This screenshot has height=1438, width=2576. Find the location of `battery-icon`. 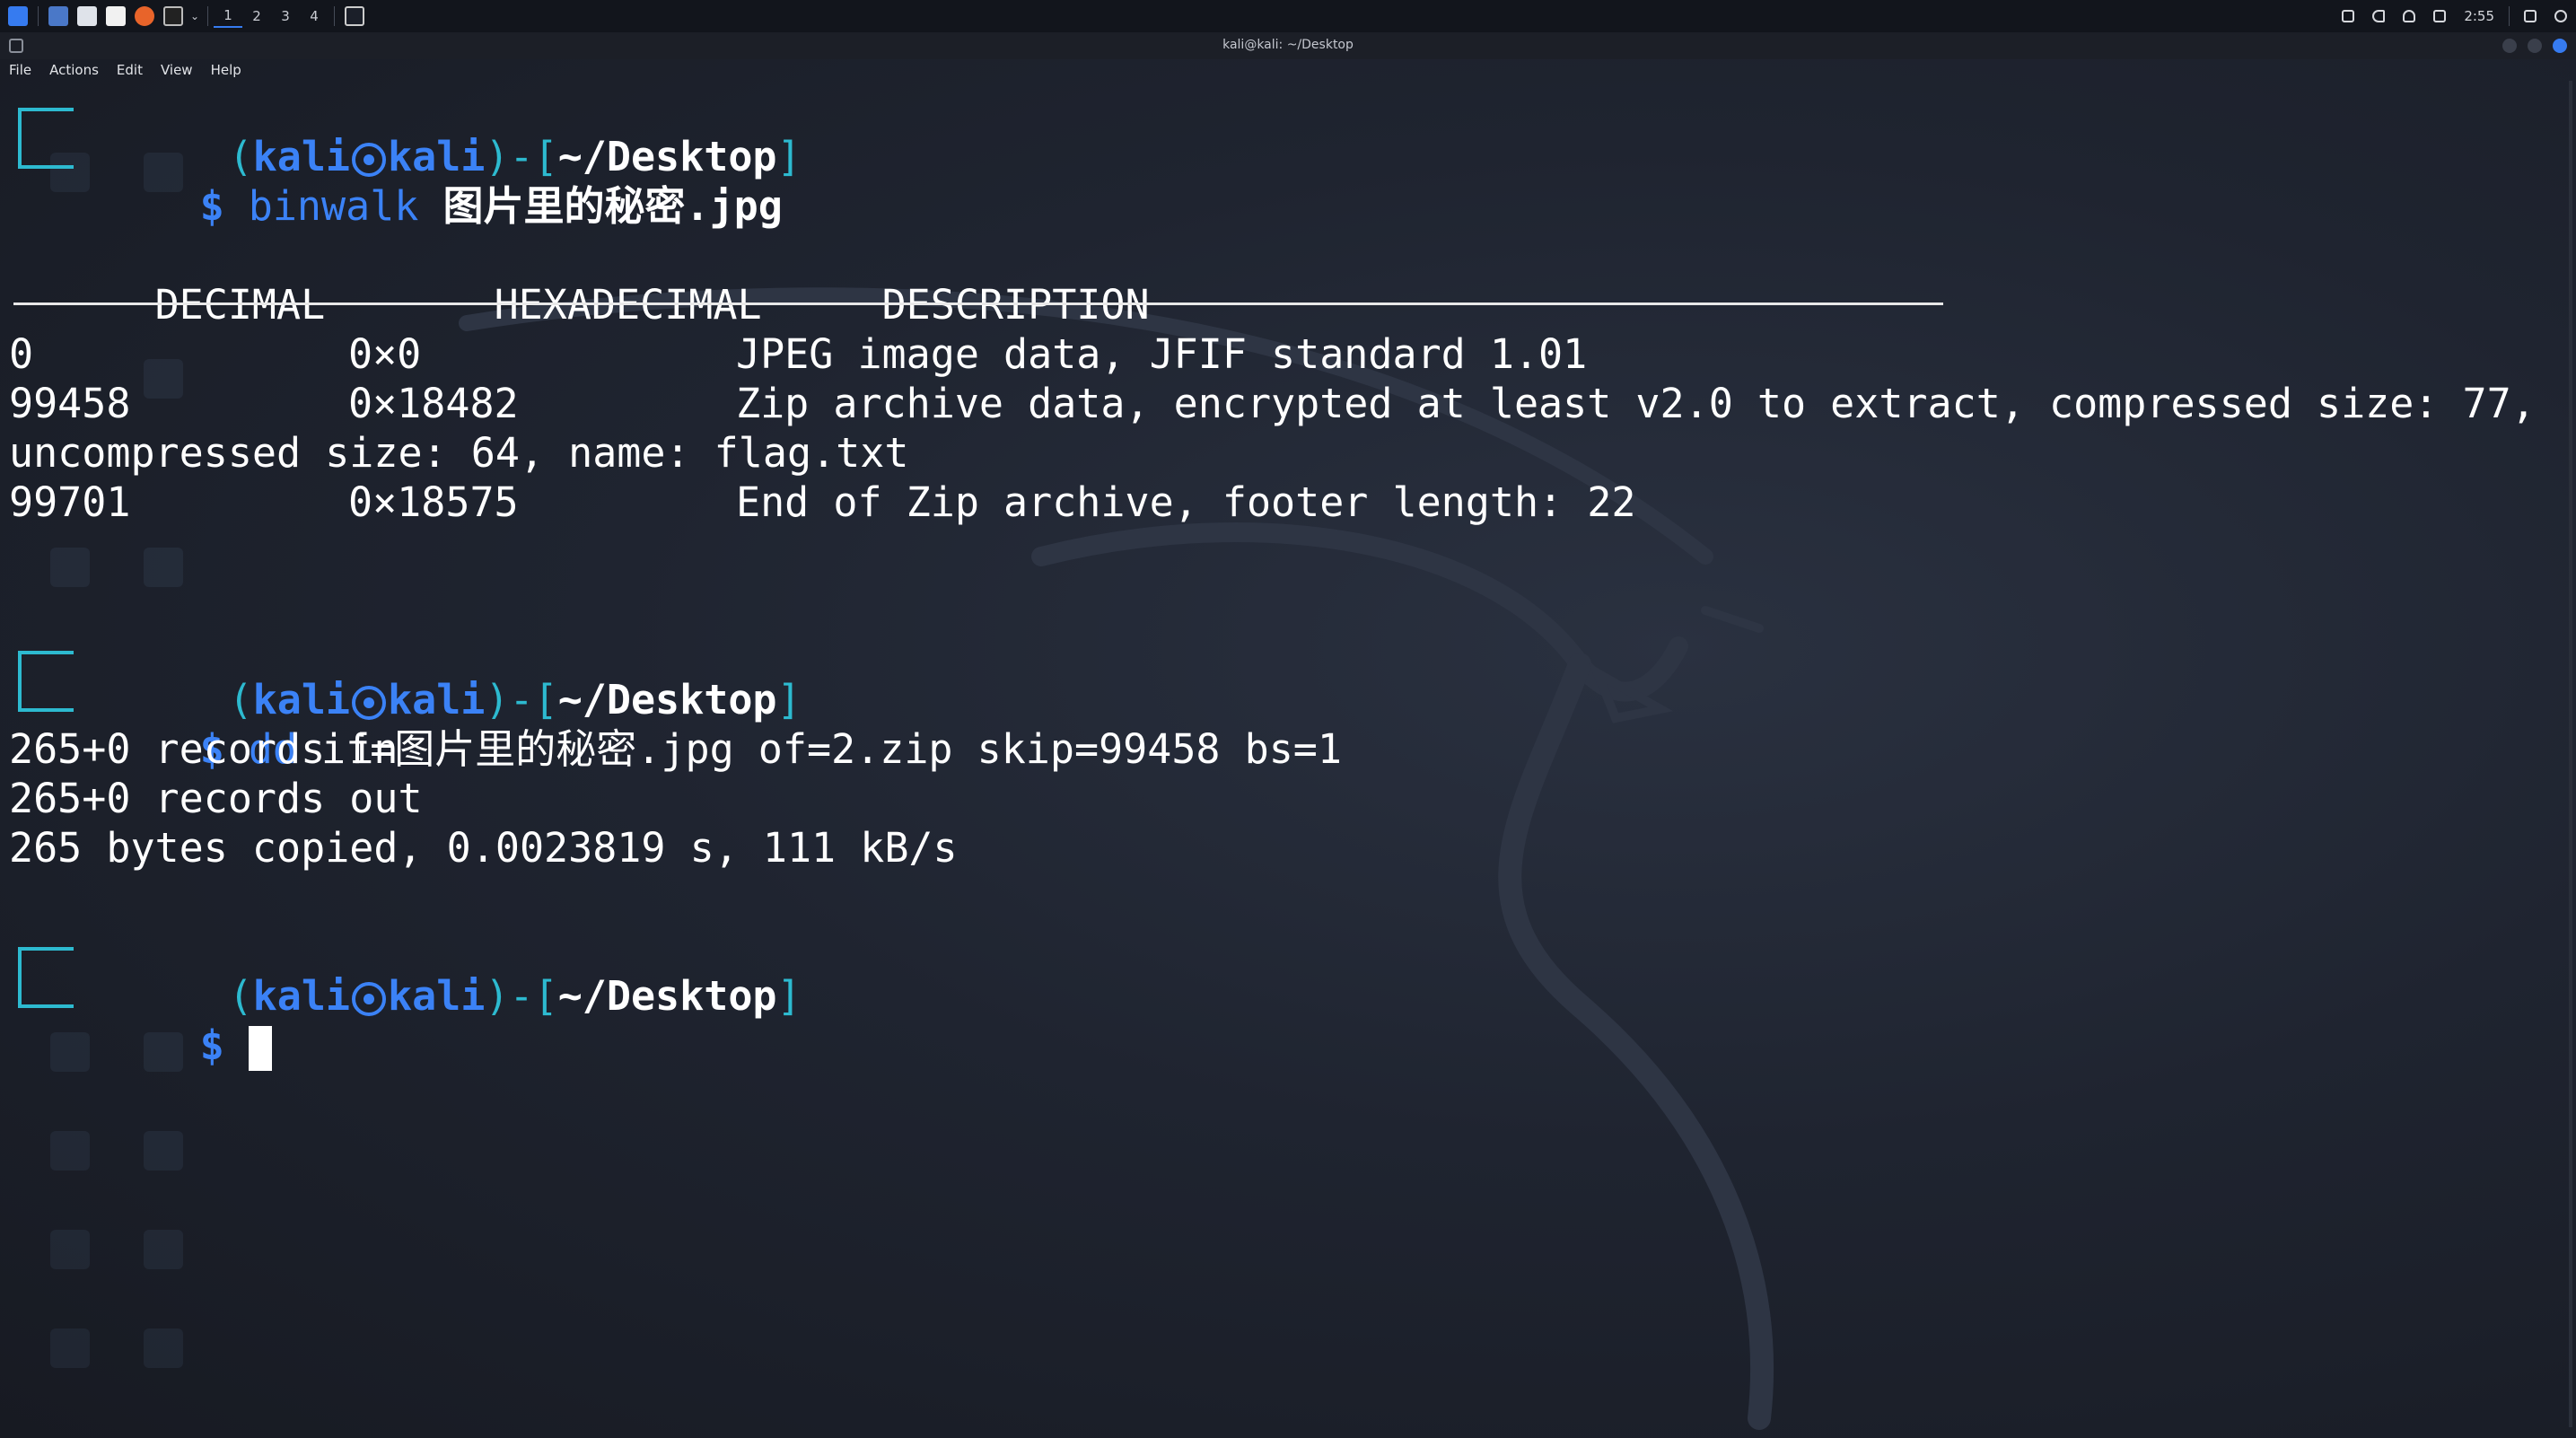

battery-icon is located at coordinates (2440, 16).